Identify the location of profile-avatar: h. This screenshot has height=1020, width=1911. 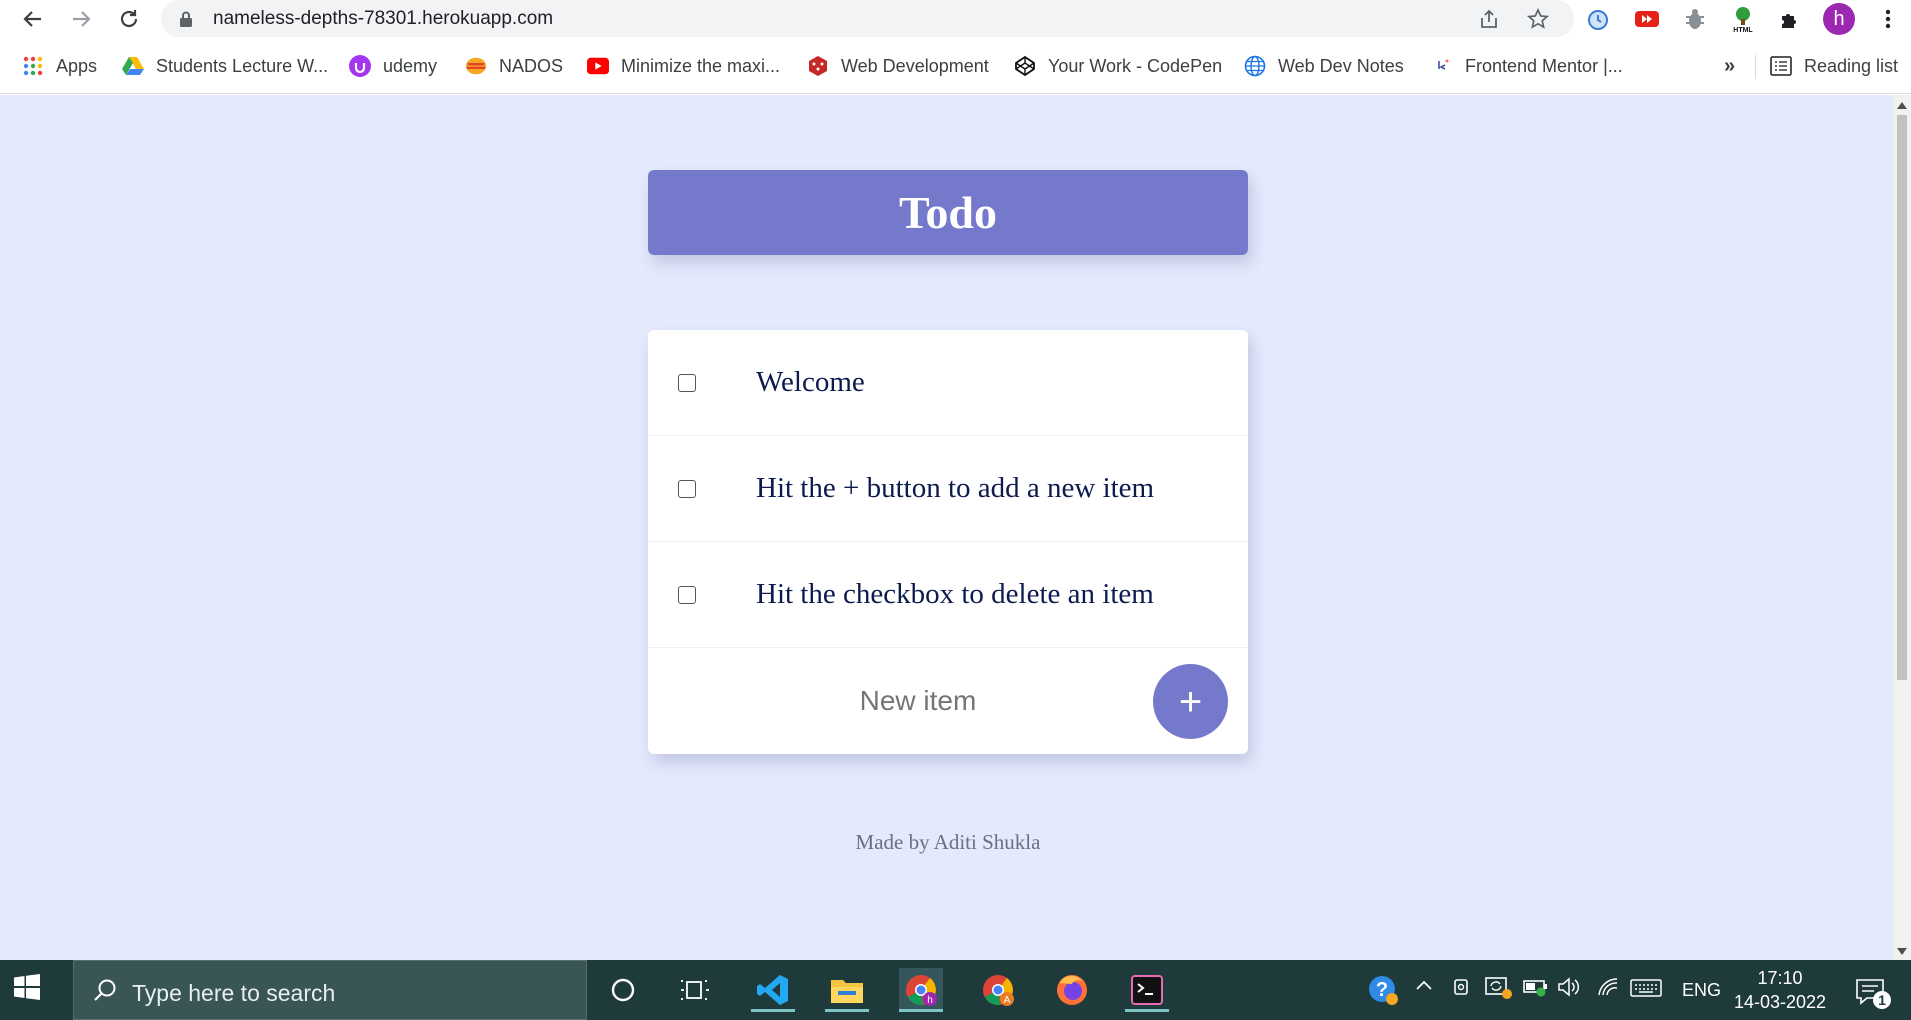
(1839, 19).